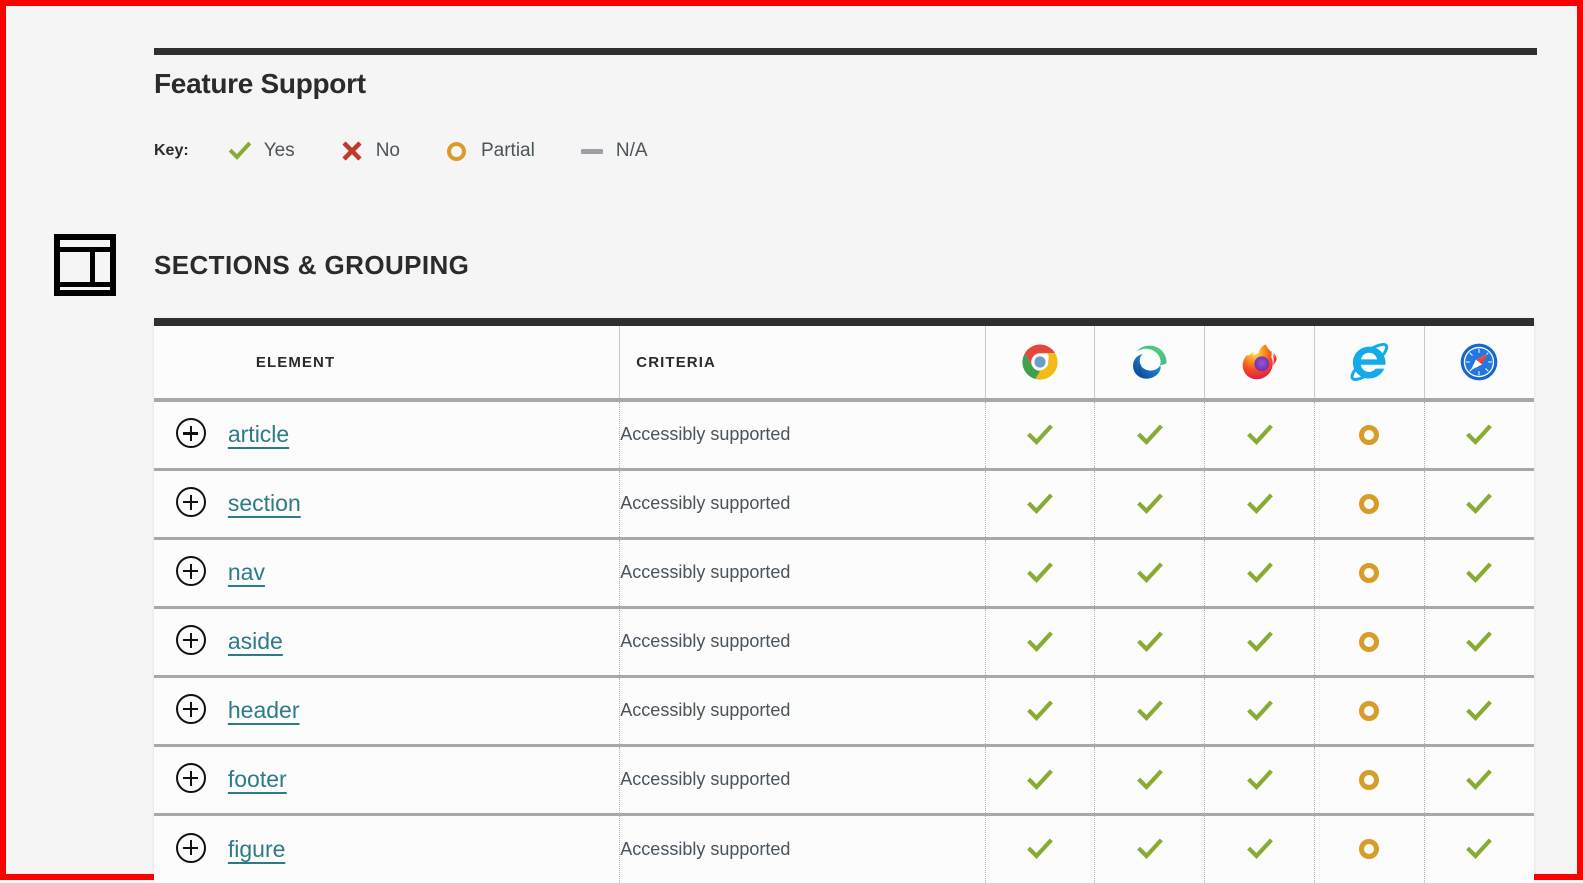 This screenshot has height=883, width=1583. What do you see at coordinates (423, 573) in the screenshot?
I see `element-cell: nav` at bounding box center [423, 573].